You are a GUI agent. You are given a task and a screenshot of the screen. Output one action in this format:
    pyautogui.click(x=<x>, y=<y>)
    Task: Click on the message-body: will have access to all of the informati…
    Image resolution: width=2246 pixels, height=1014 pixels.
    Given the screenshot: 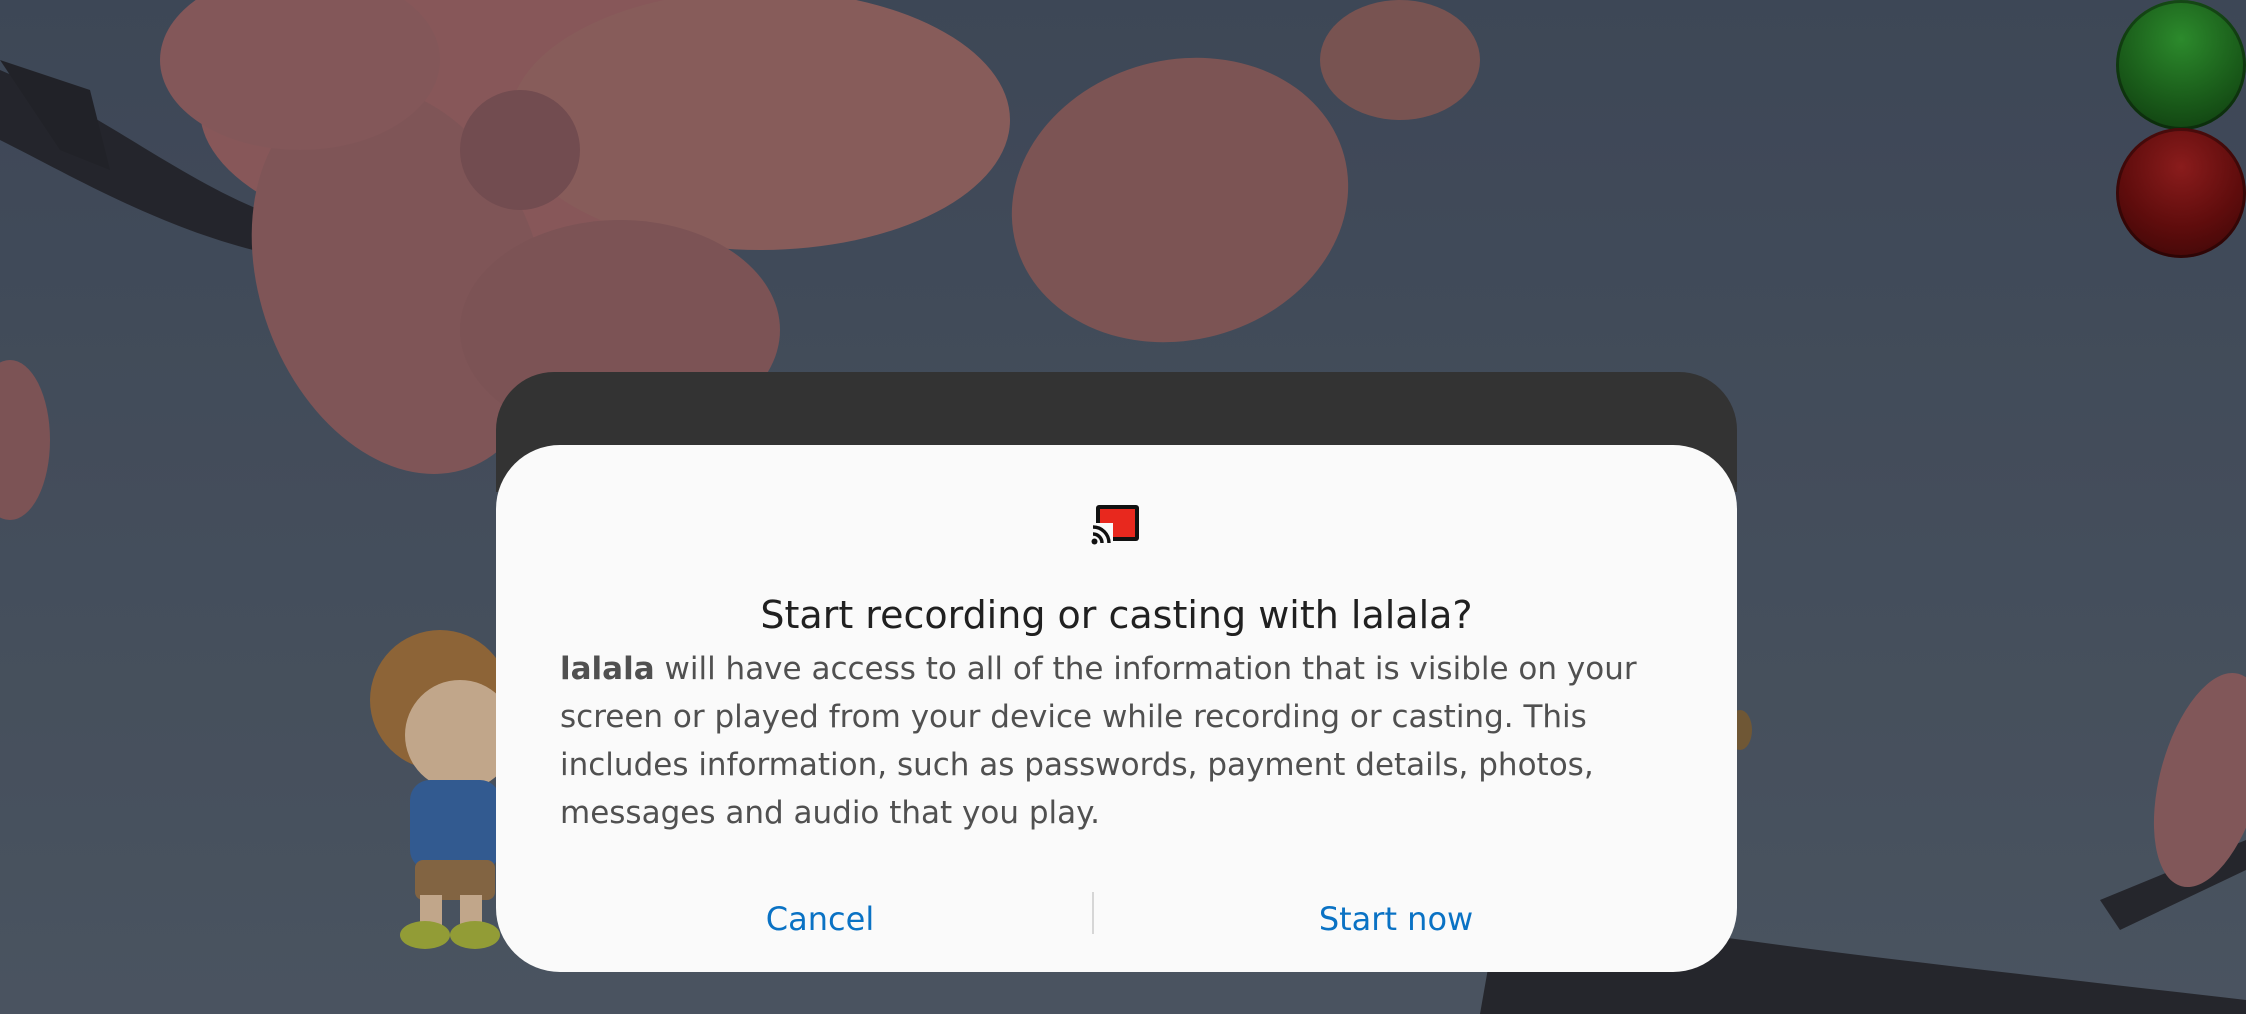 What is the action you would take?
    pyautogui.click(x=1098, y=741)
    